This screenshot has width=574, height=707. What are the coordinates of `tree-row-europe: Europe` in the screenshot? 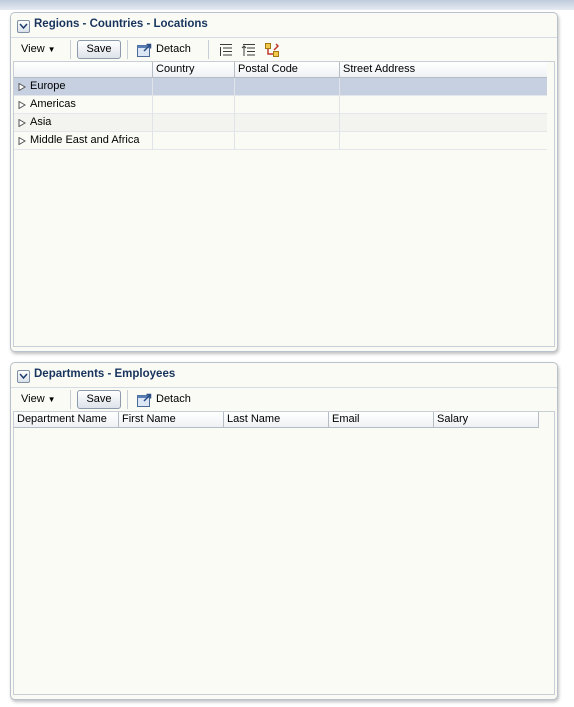 It's located at (280, 87).